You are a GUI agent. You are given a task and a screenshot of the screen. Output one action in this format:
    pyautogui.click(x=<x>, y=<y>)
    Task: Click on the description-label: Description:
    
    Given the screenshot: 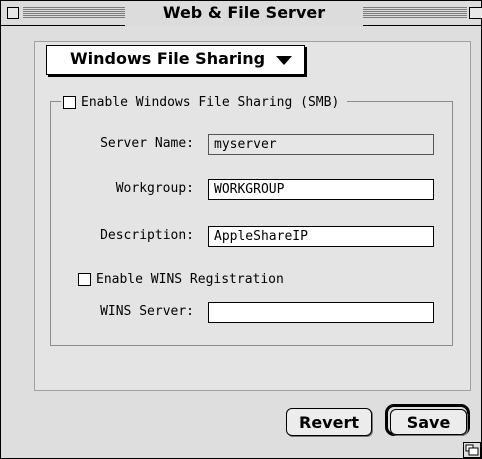 What is the action you would take?
    pyautogui.click(x=147, y=235)
    